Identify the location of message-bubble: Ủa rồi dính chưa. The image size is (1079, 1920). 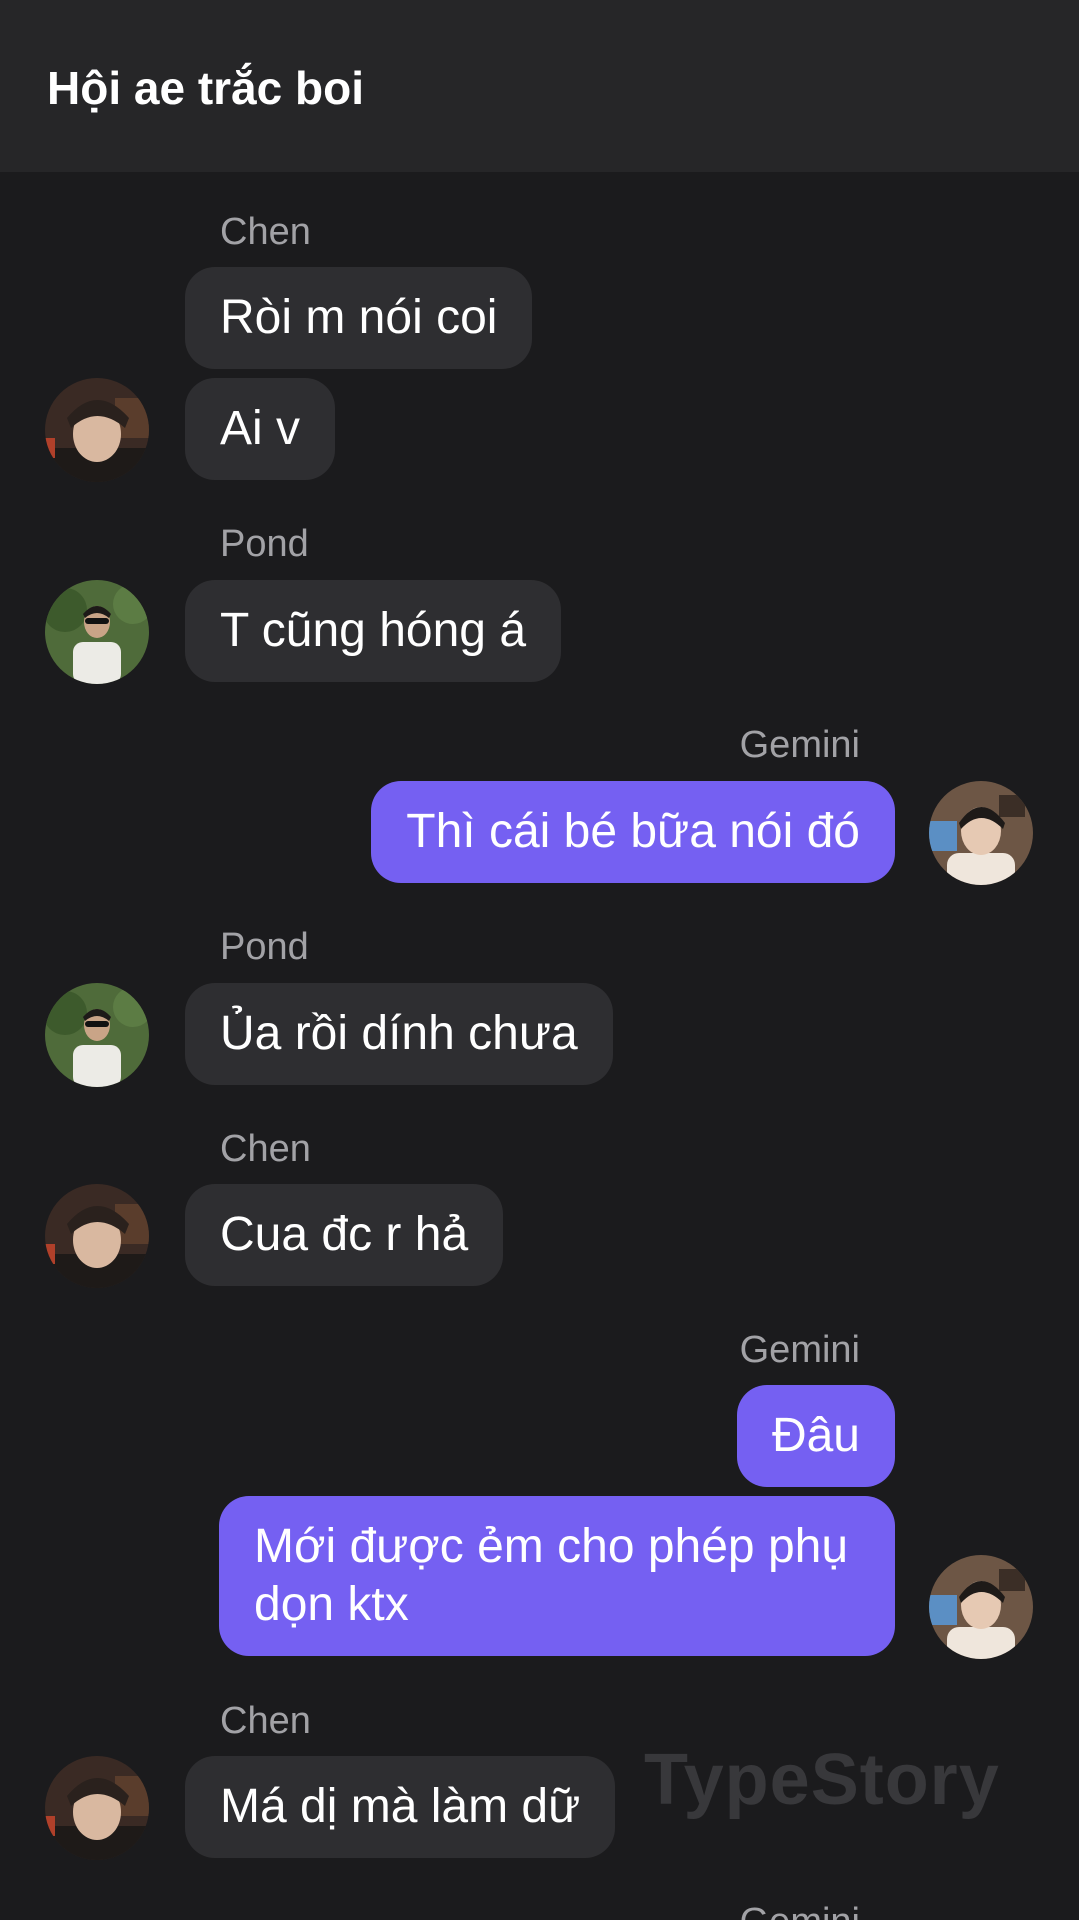
(399, 1034).